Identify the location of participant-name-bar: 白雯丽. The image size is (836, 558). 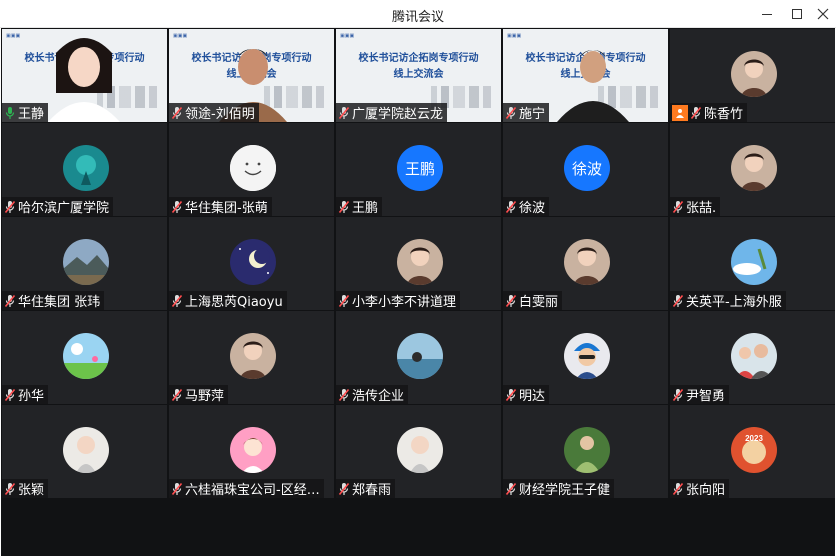
(533, 300).